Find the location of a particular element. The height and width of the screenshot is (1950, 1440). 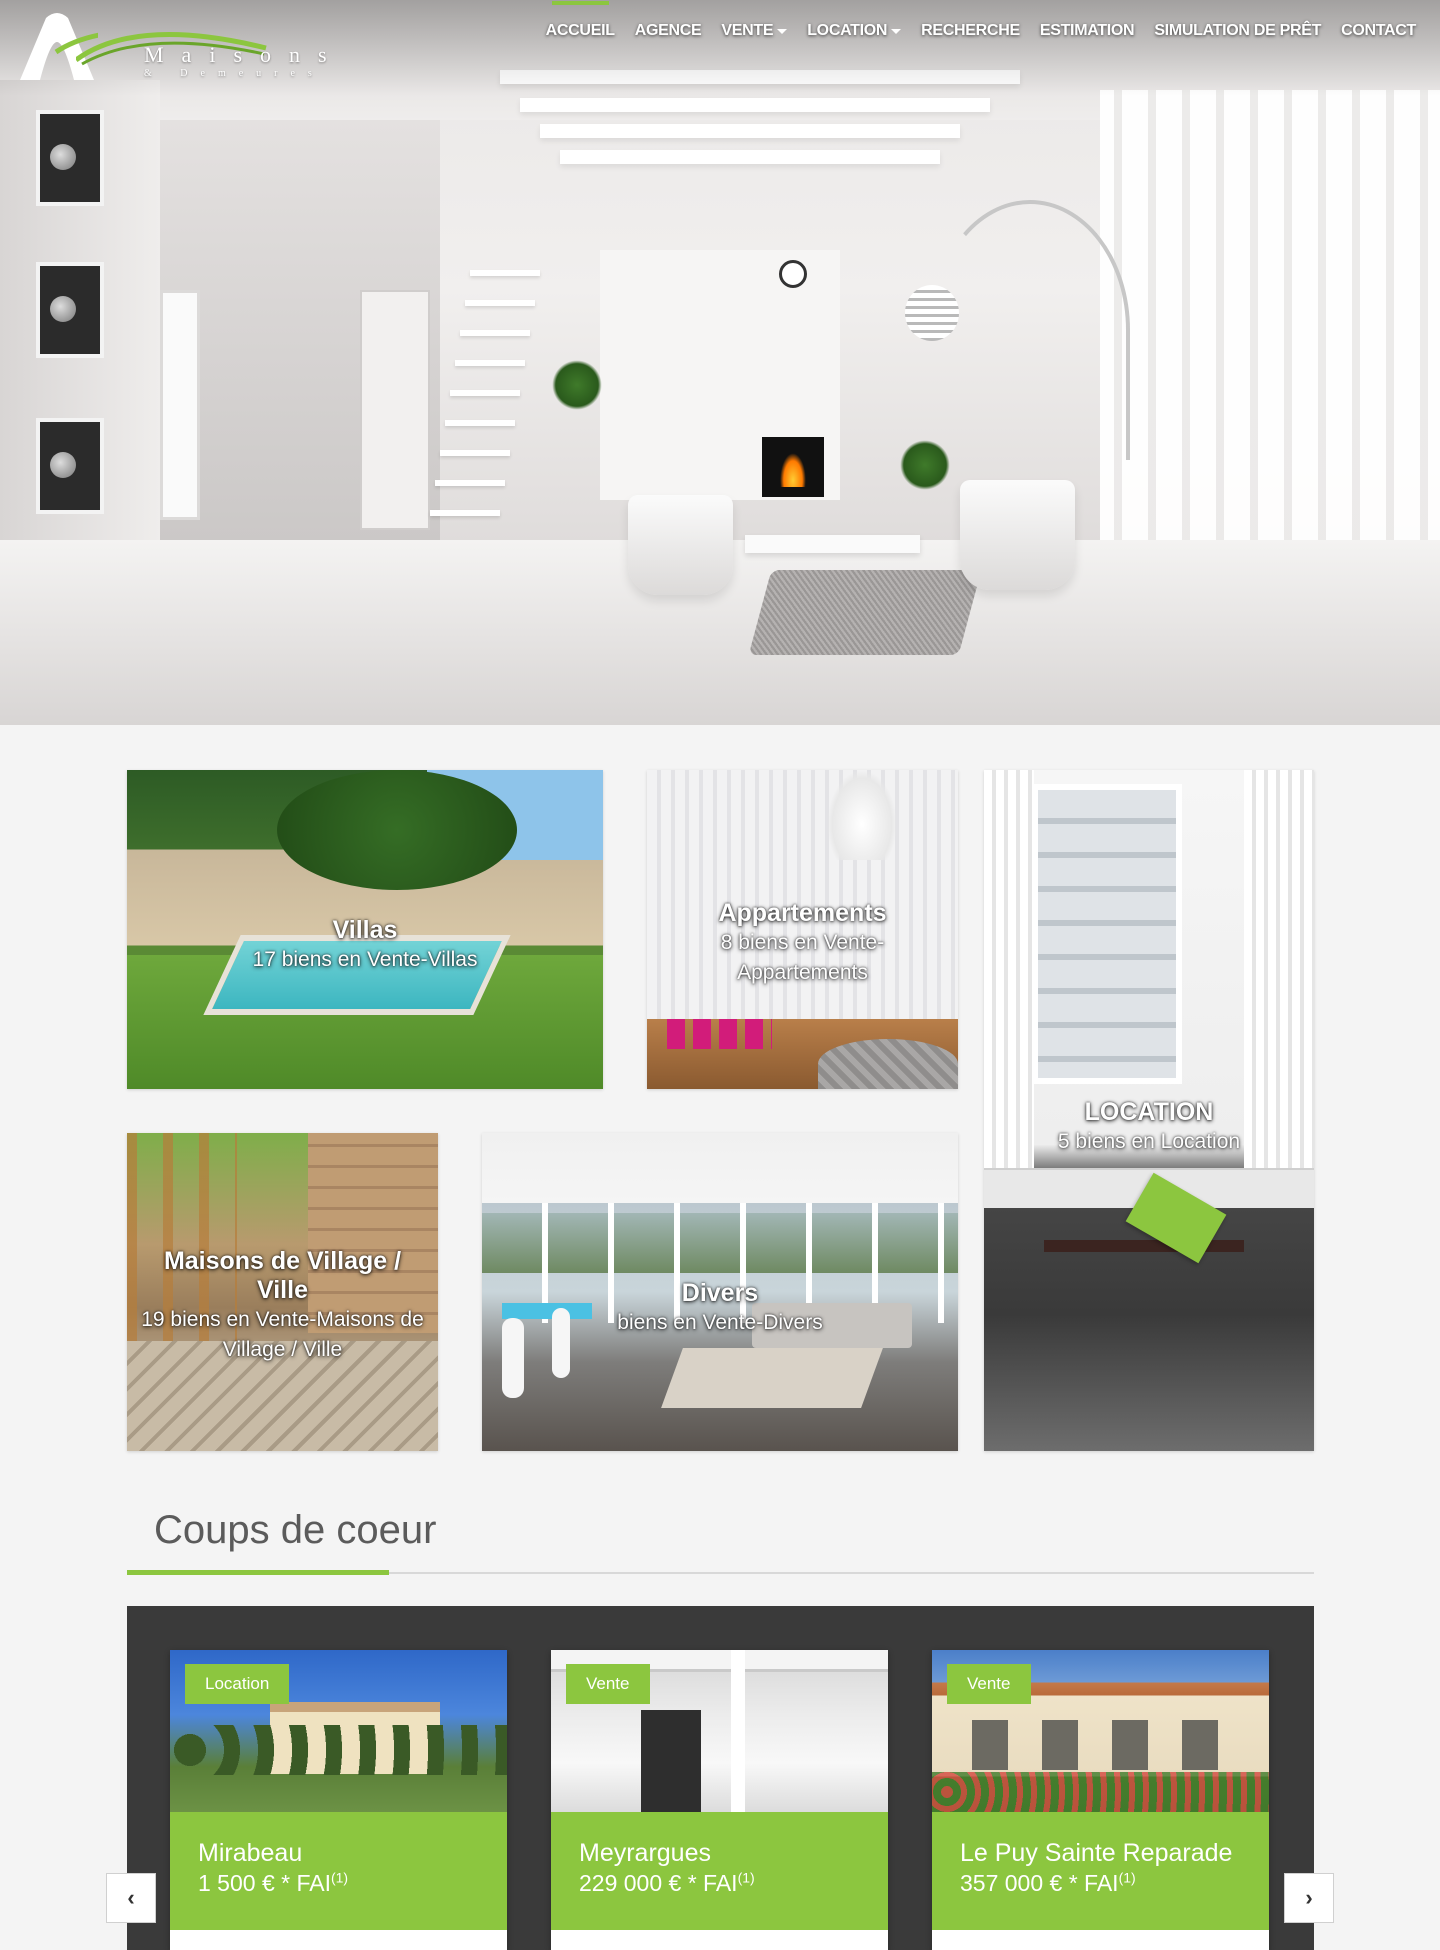

hero-lamp is located at coordinates (932, 313).